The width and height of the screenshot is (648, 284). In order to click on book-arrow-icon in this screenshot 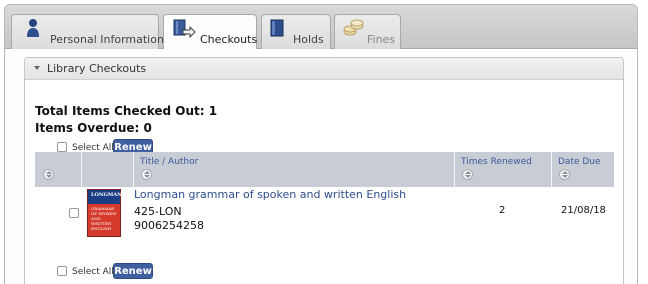, I will do `click(184, 29)`.